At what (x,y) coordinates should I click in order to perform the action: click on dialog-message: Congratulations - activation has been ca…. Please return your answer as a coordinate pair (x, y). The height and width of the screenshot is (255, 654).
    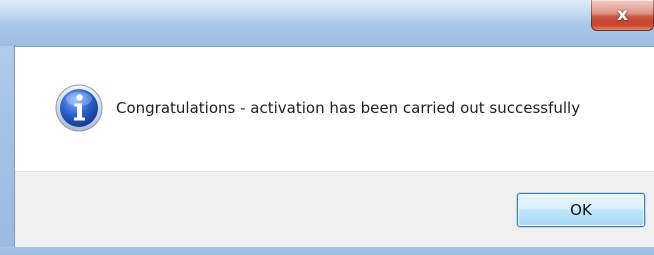
    Looking at the image, I should click on (348, 108).